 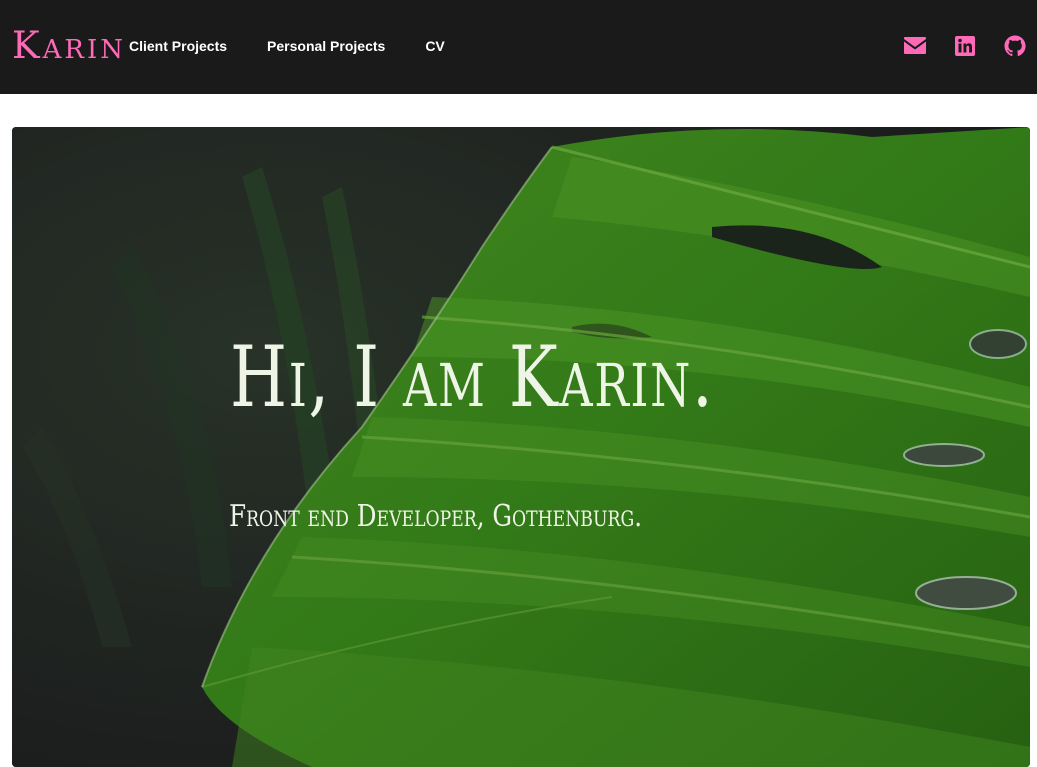 I want to click on email-link, so click(x=915, y=46).